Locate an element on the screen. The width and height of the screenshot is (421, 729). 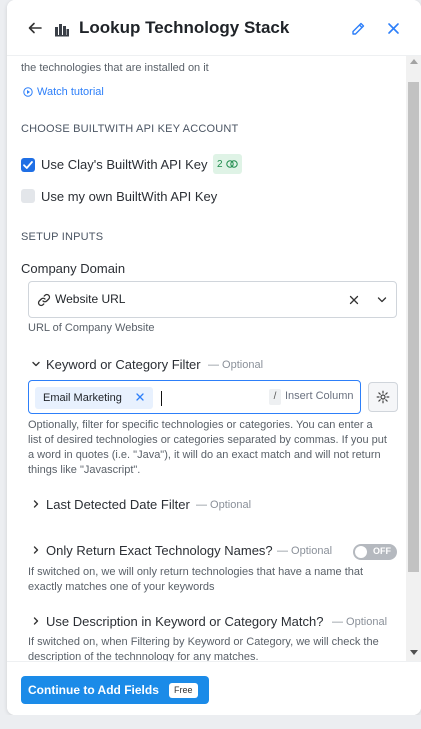
panel-title: Lookup Technology Stack is located at coordinates (184, 27).